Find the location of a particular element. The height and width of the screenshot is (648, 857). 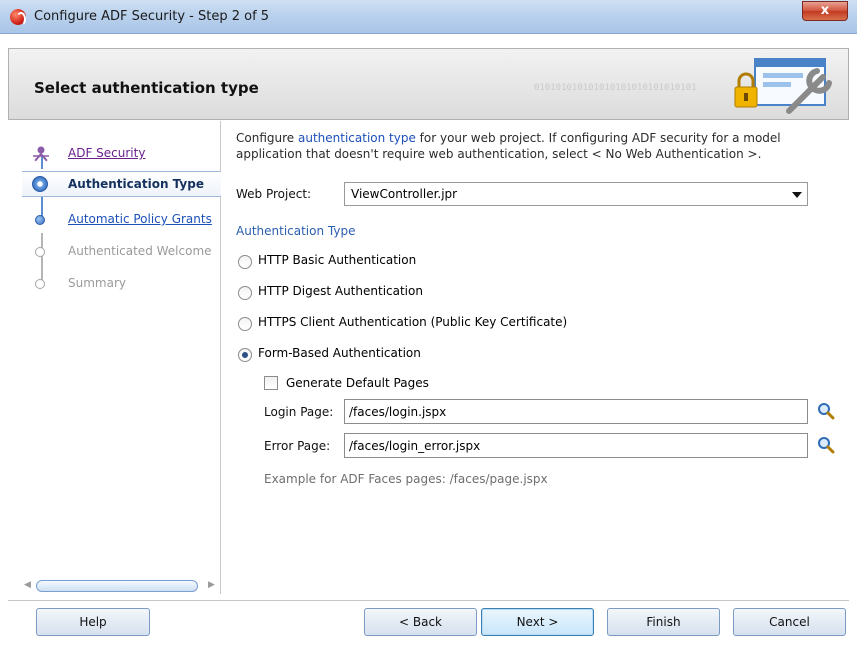

chevron-down-icon is located at coordinates (797, 195).